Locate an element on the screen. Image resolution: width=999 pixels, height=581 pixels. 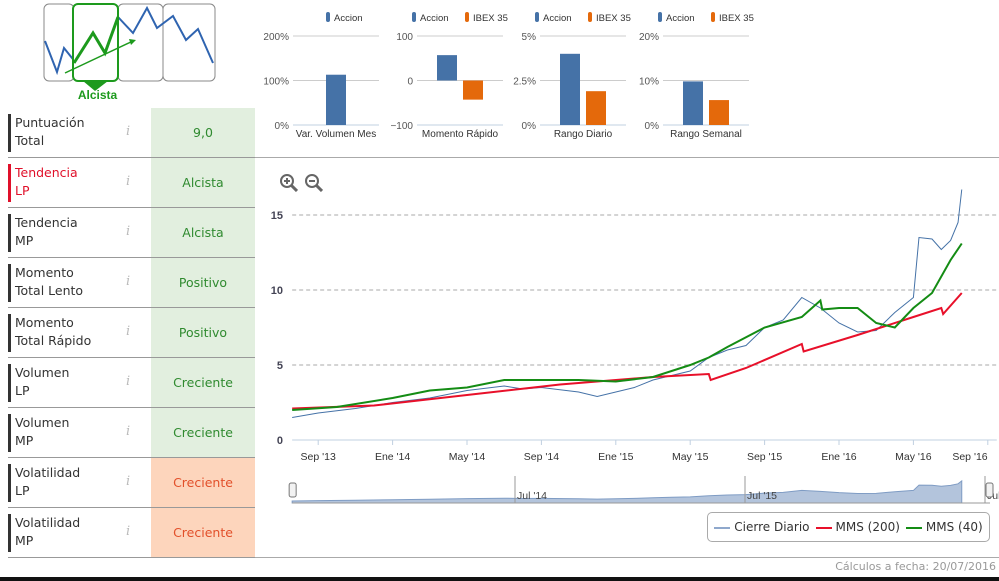
legend-mms200: MMS (200) is located at coordinates (857, 527).